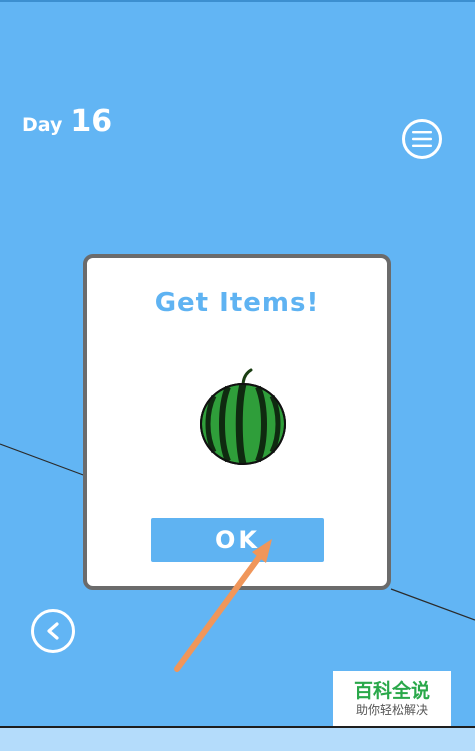 The image size is (475, 751). I want to click on menu-button, so click(422, 139).